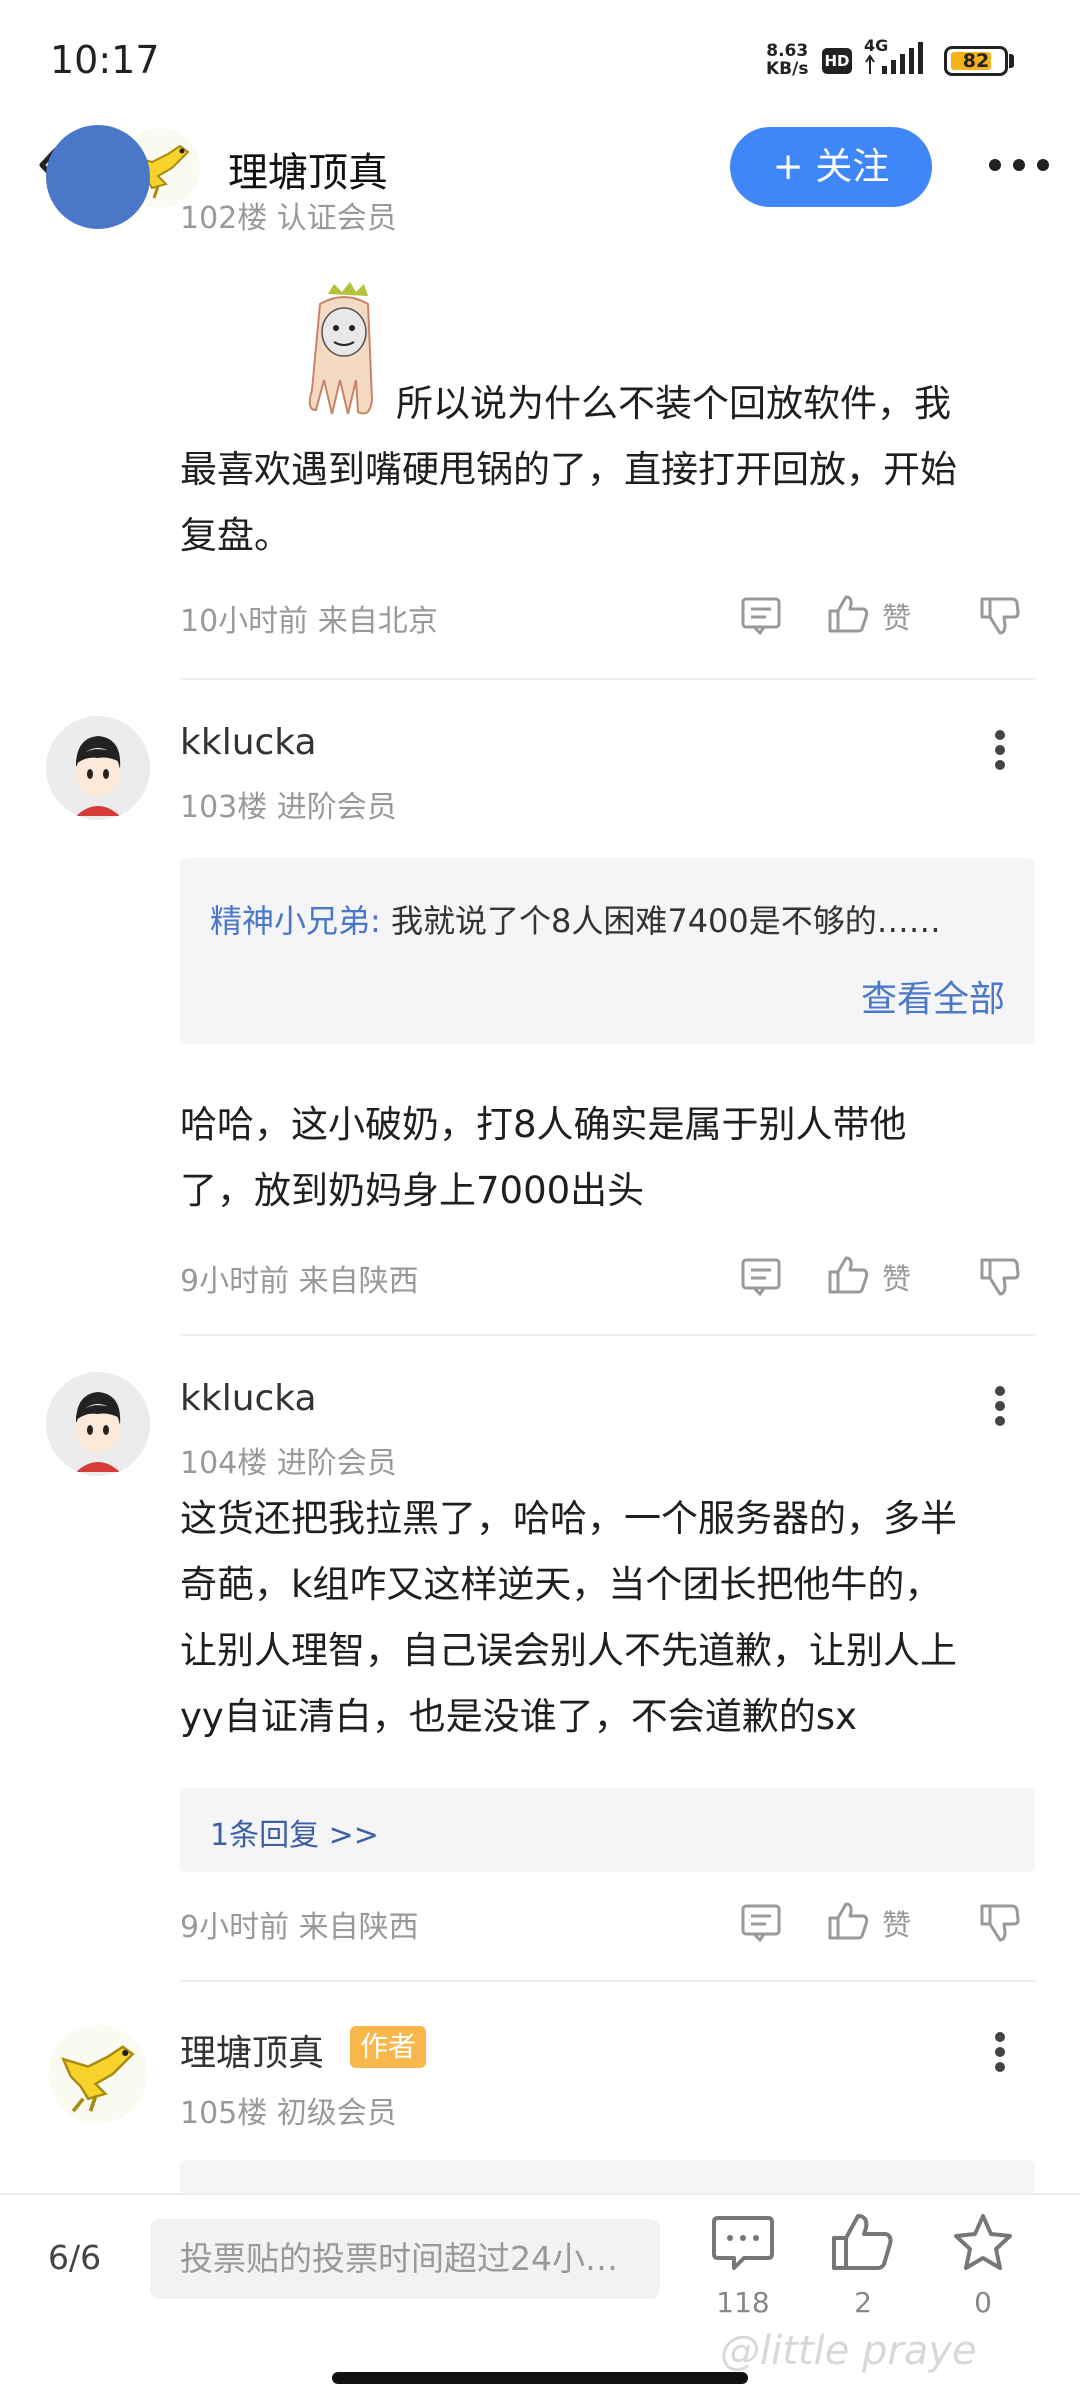 The image size is (1080, 2403). What do you see at coordinates (540, 2378) in the screenshot?
I see `home-indicator` at bounding box center [540, 2378].